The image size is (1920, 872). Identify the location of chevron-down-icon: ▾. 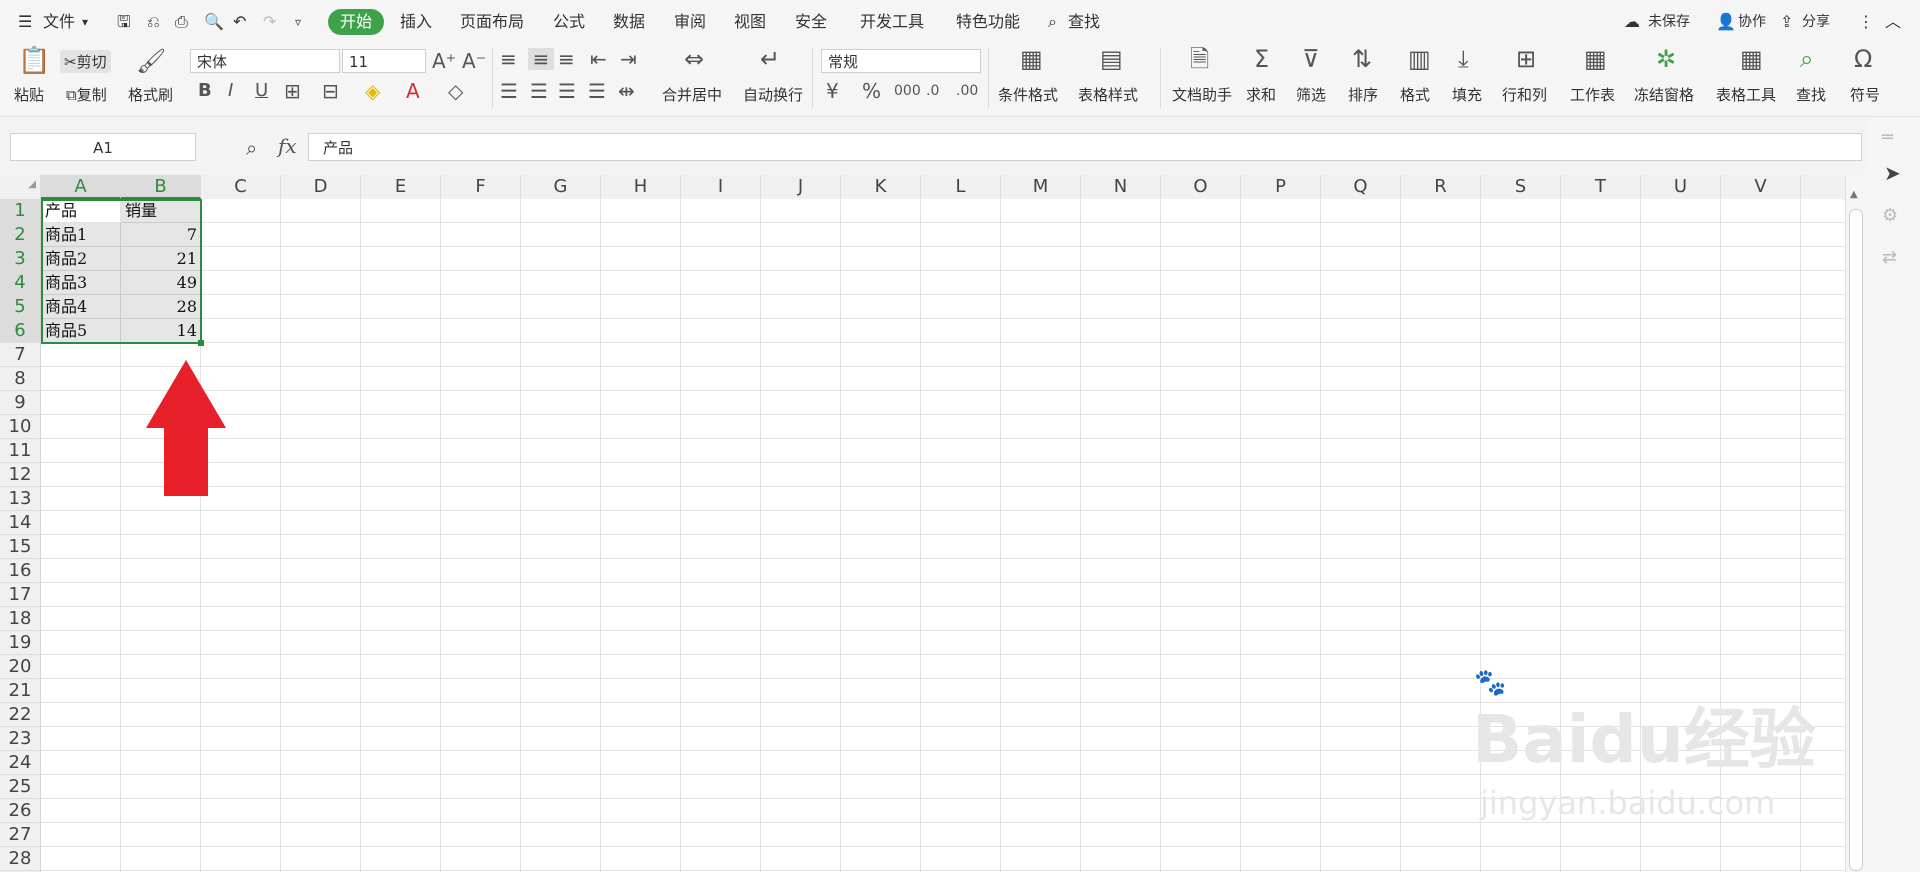
(85, 22).